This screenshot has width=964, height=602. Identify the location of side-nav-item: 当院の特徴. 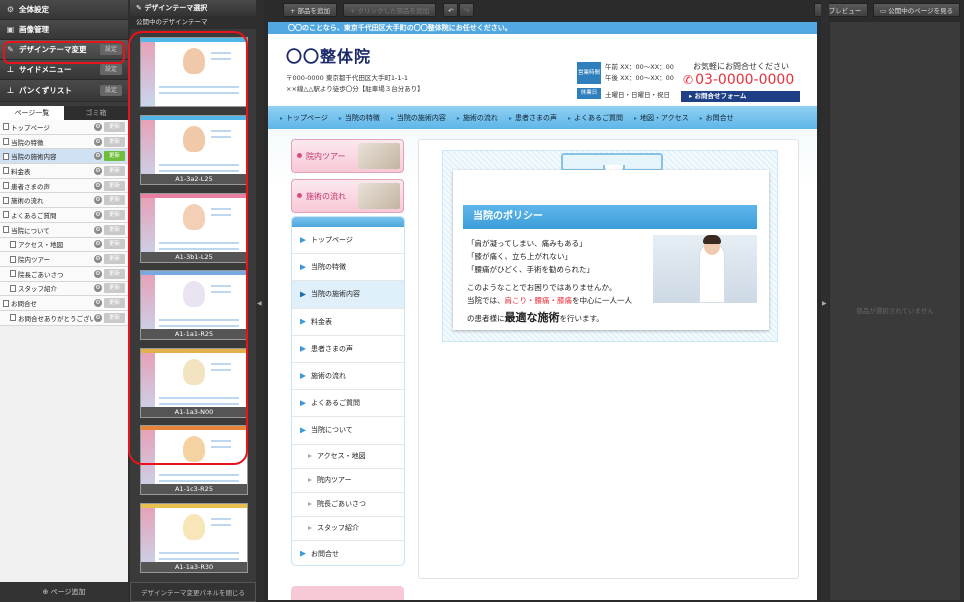
(348, 268).